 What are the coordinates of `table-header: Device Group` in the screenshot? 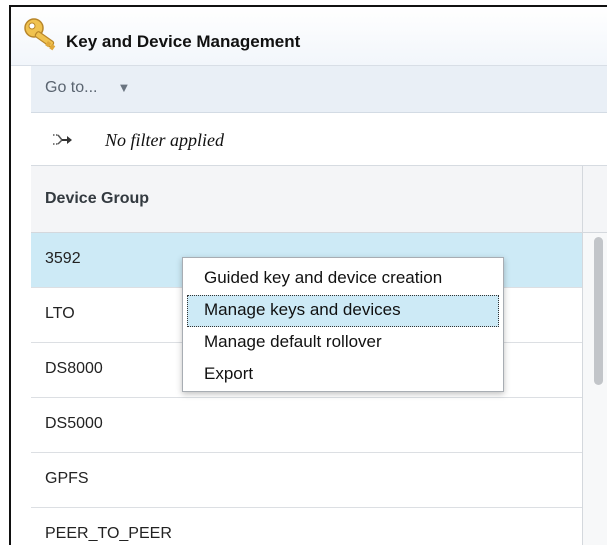 It's located at (319, 199).